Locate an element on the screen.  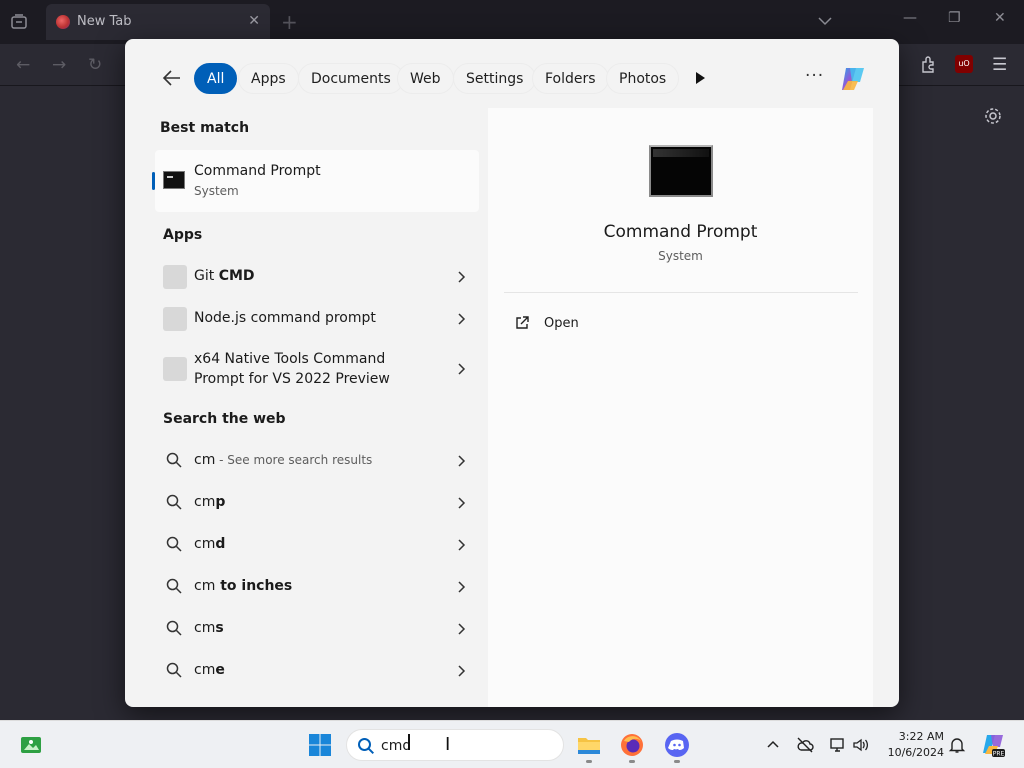
app-result-nodejs: Node.js command prompt is located at coordinates (311, 319).